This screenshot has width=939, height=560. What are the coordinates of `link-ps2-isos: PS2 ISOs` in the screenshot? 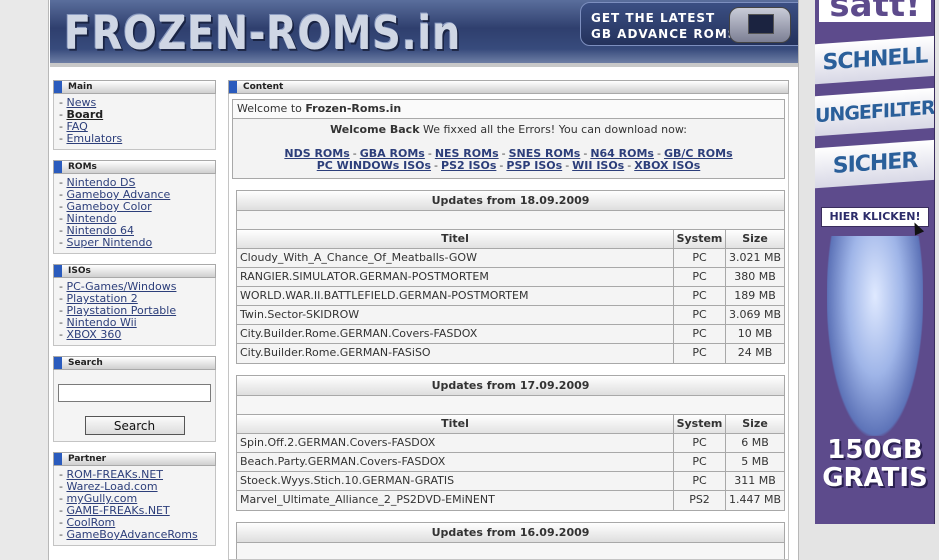 It's located at (468, 165).